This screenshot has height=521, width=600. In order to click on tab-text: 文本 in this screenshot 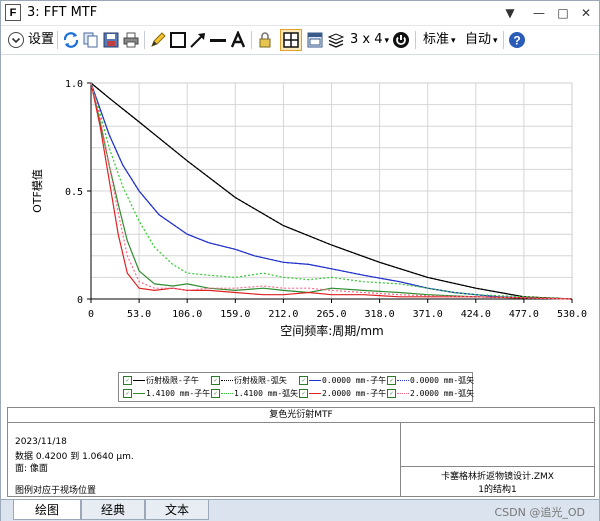, I will do `click(177, 510)`.